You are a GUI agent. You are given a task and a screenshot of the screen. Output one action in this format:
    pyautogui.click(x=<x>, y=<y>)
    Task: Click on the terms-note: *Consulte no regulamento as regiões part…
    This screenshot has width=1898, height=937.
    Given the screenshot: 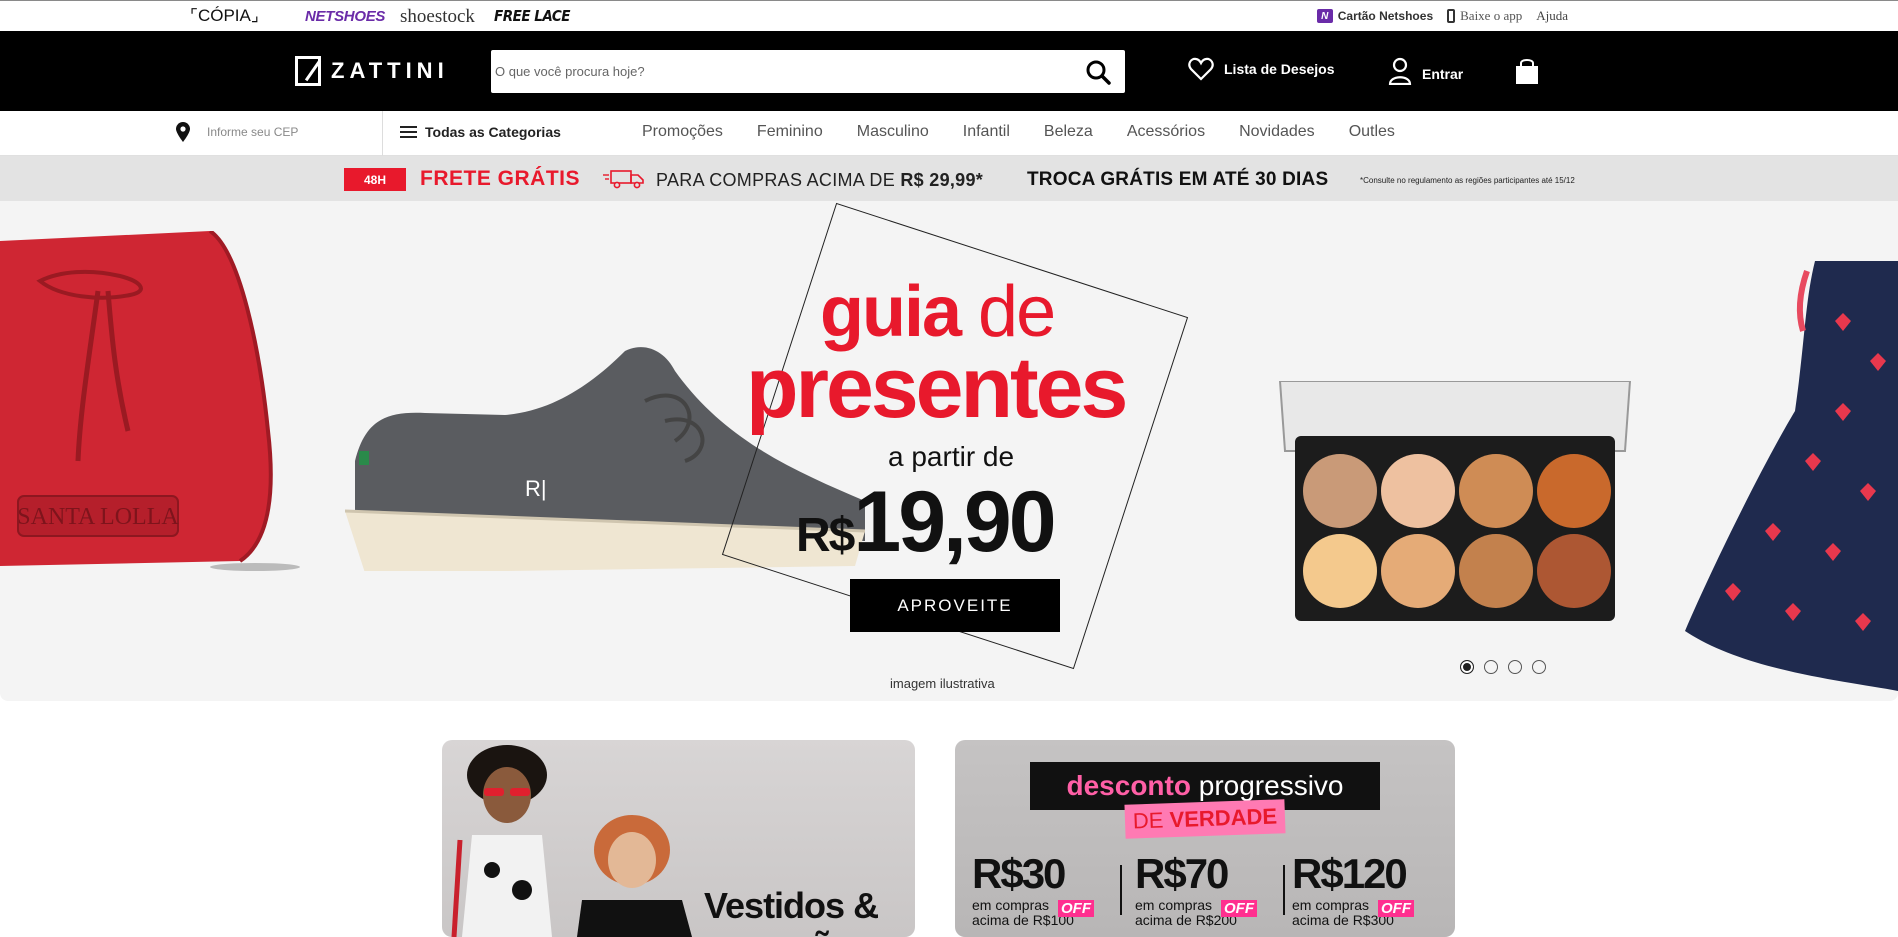 What is the action you would take?
    pyautogui.click(x=1467, y=180)
    